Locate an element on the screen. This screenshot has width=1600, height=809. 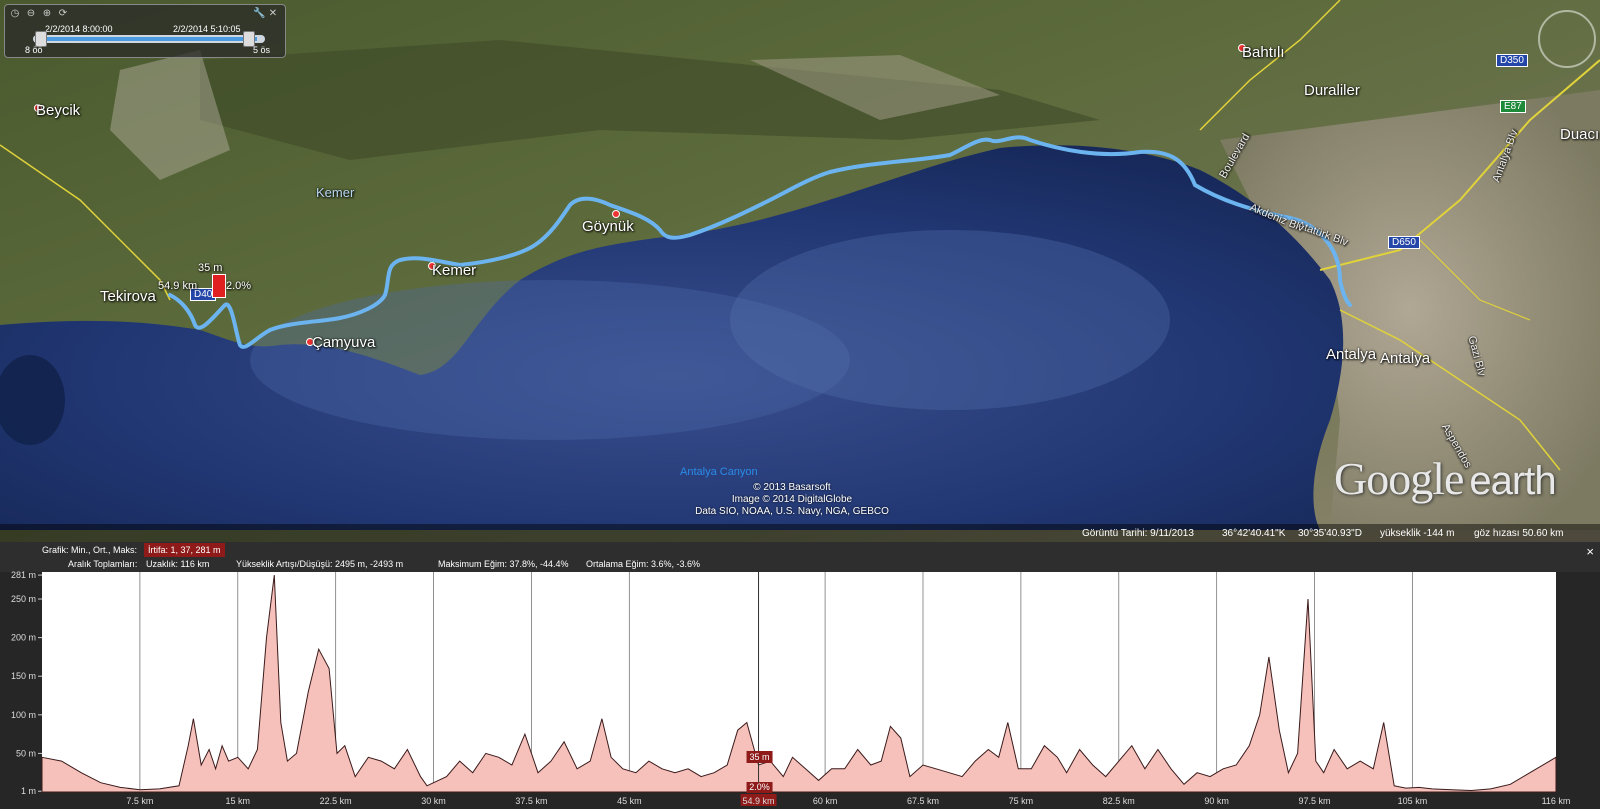
place-pin is located at coordinates (616, 214).